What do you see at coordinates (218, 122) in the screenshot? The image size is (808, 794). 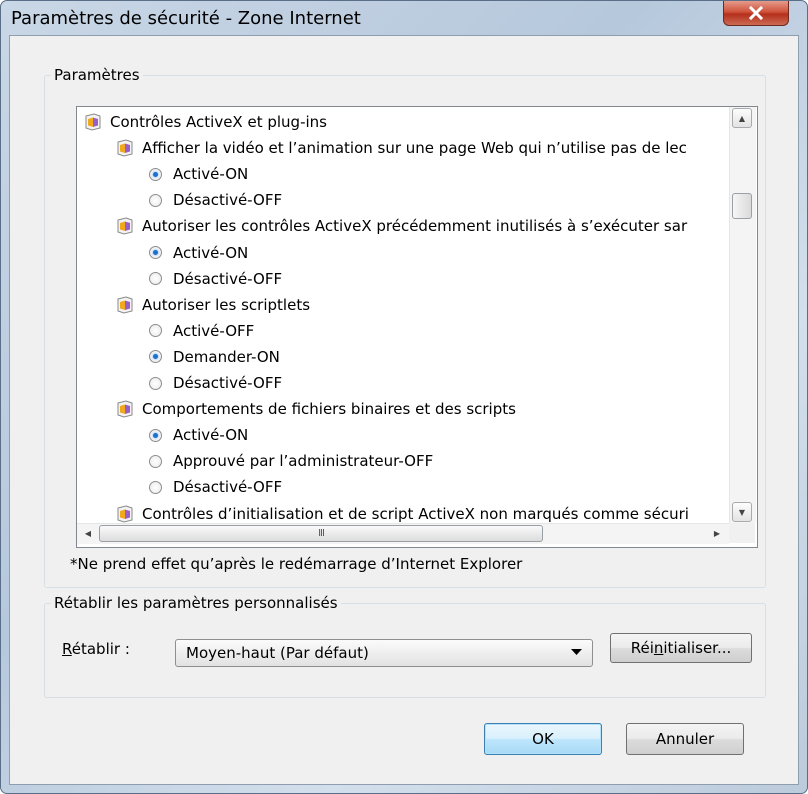 I see `tree-category-label: Contrôles ActiveX et plug-ins` at bounding box center [218, 122].